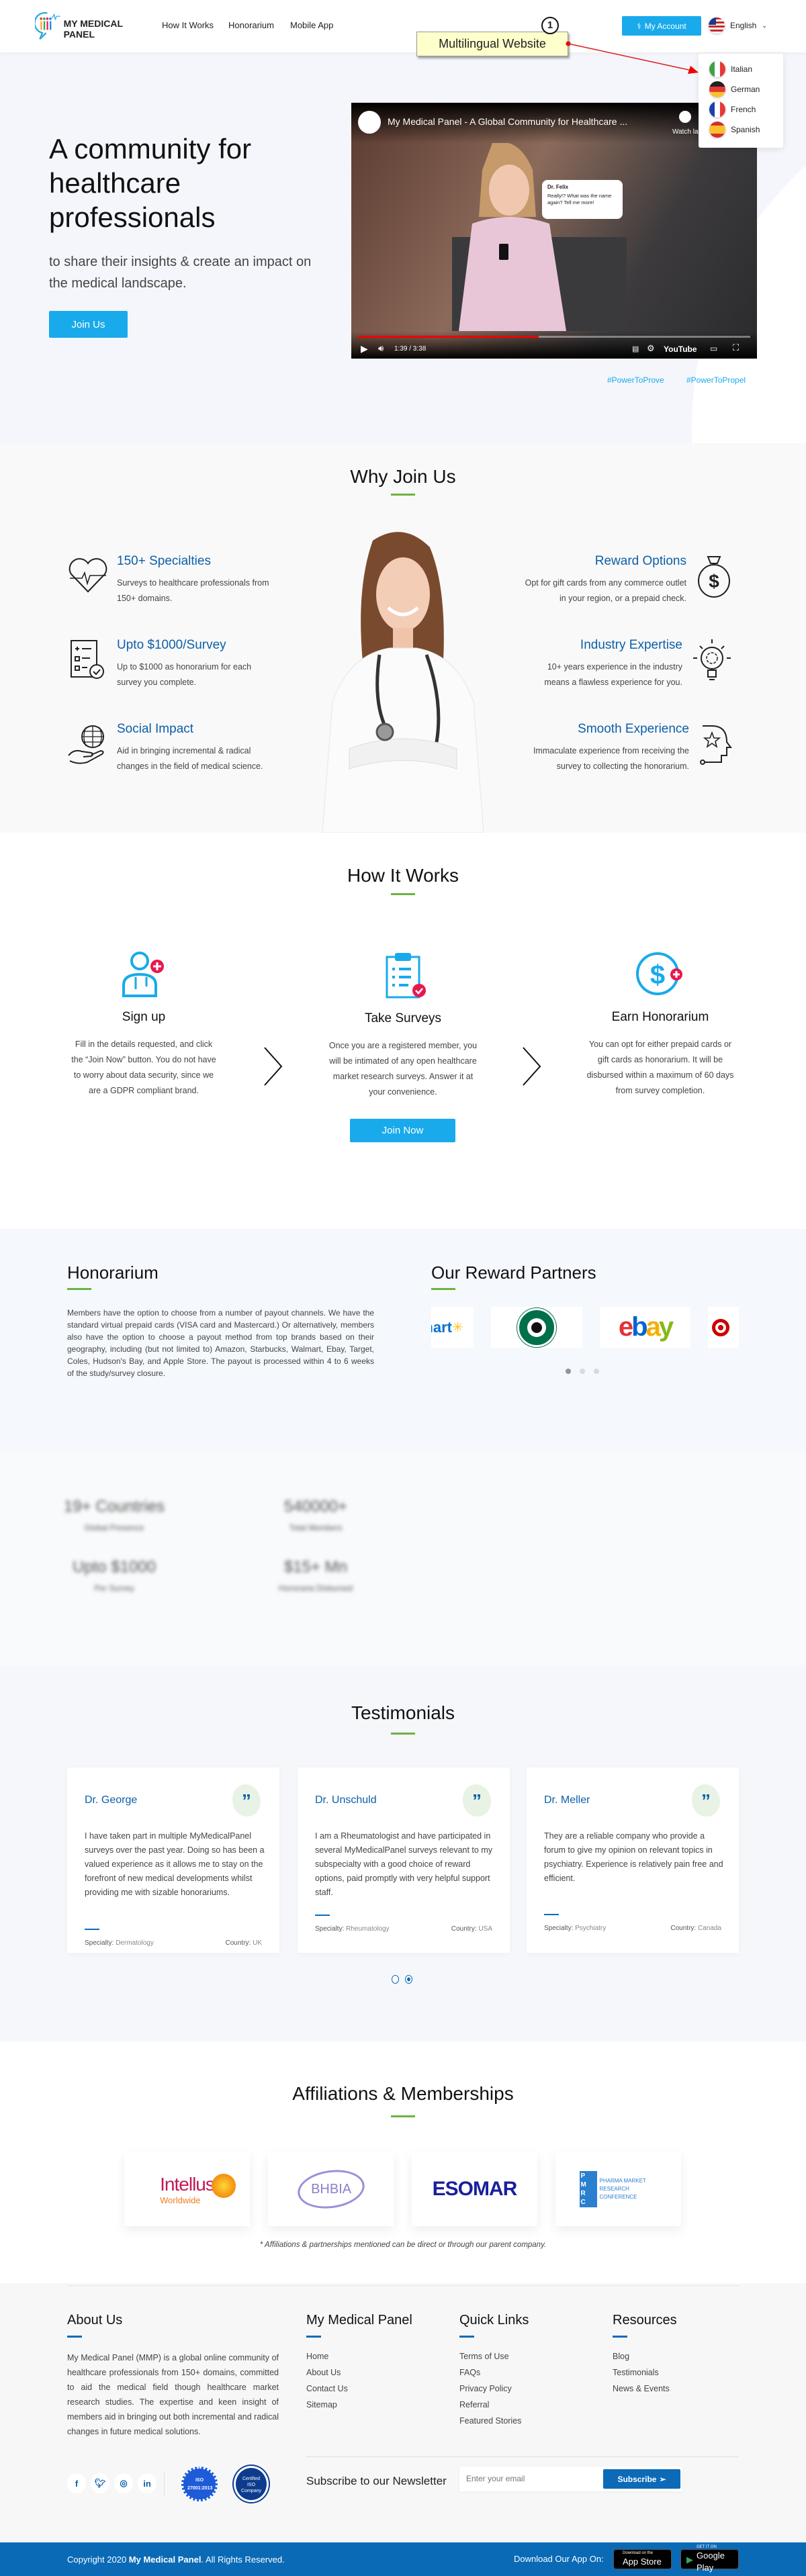 The height and width of the screenshot is (2576, 806). I want to click on join-us-button: Join Us, so click(88, 324).